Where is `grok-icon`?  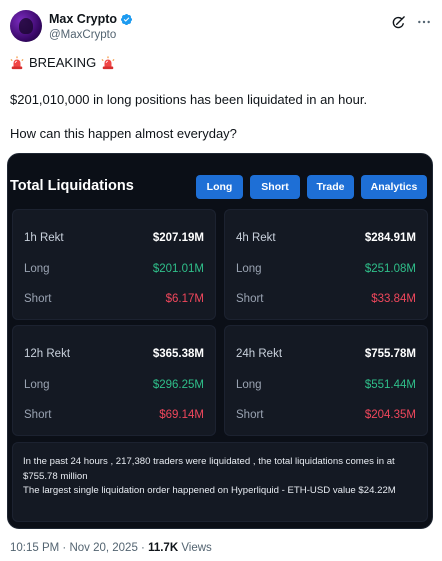 grok-icon is located at coordinates (398, 22).